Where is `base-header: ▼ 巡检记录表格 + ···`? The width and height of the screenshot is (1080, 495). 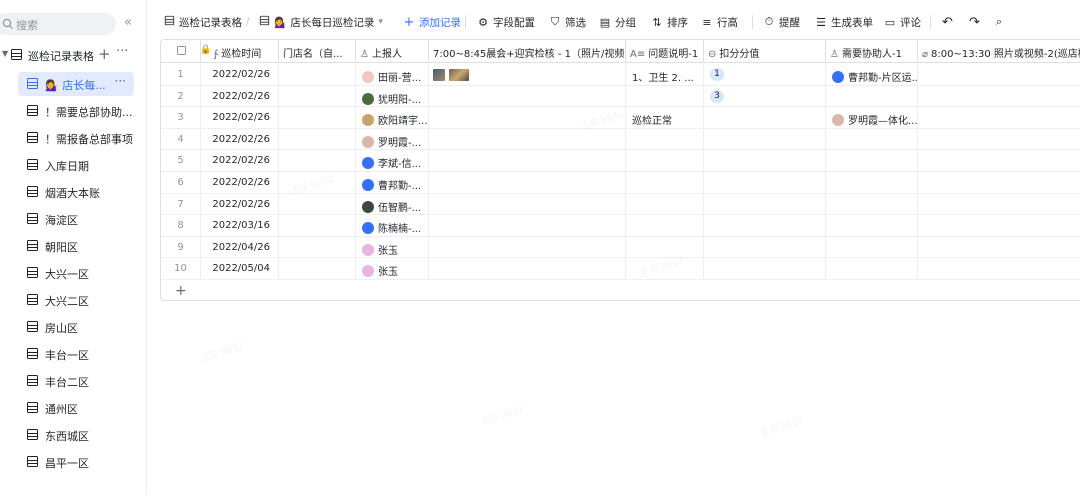
base-header: ▼ 巡检记录表格 + ··· is located at coordinates (73, 55).